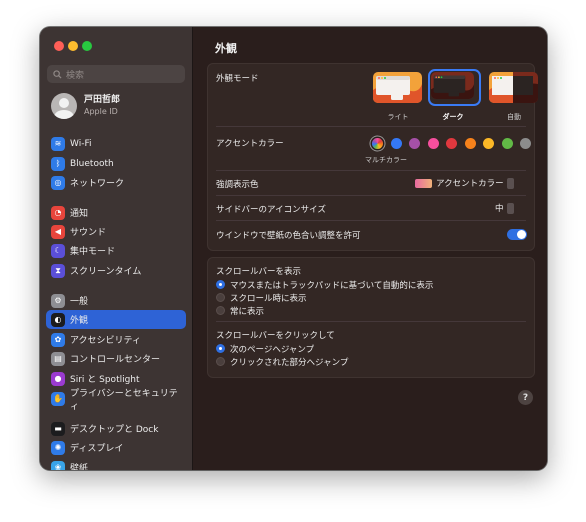  Describe the element at coordinates (220, 297) in the screenshot. I see `scroll-when-scrolling-radio` at that location.